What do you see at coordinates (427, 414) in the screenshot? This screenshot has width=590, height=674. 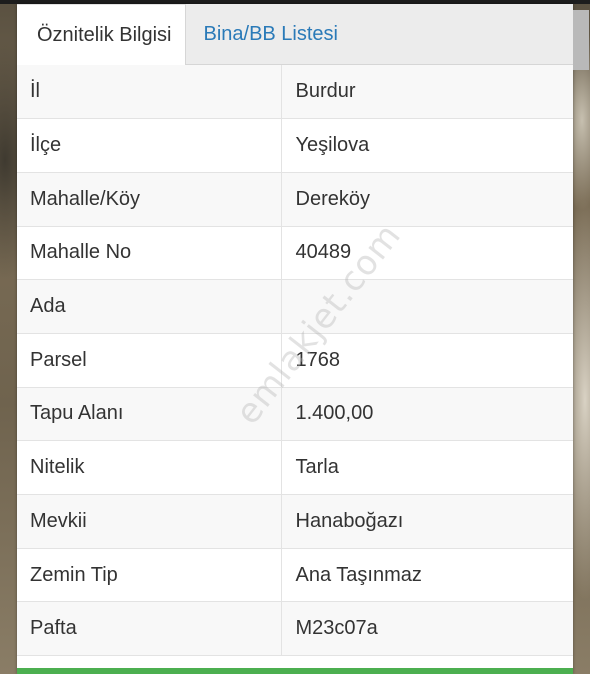 I see `attribute-value: 1.400,00` at bounding box center [427, 414].